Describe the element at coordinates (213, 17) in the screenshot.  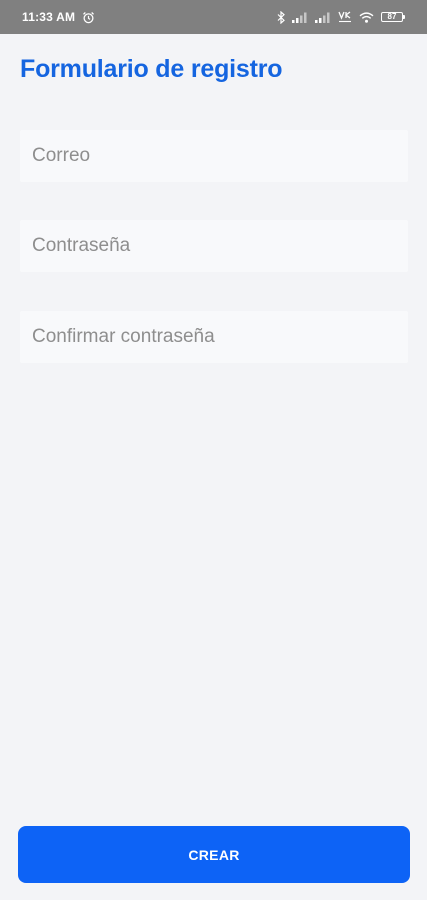
I see `status-bar: 11:33 AM 87` at that location.